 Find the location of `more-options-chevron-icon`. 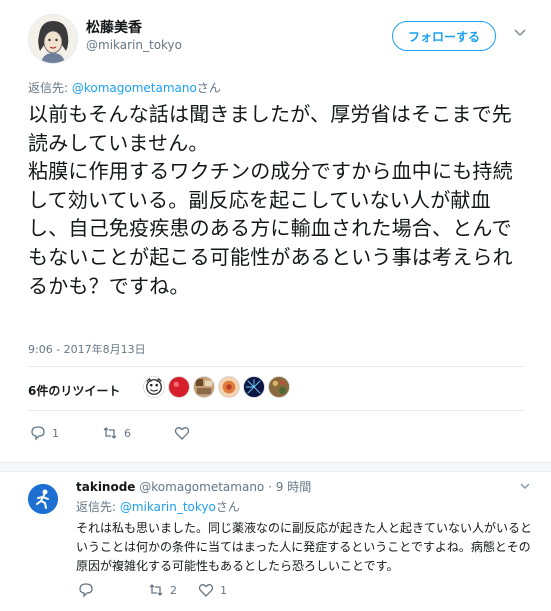

more-options-chevron-icon is located at coordinates (520, 32).